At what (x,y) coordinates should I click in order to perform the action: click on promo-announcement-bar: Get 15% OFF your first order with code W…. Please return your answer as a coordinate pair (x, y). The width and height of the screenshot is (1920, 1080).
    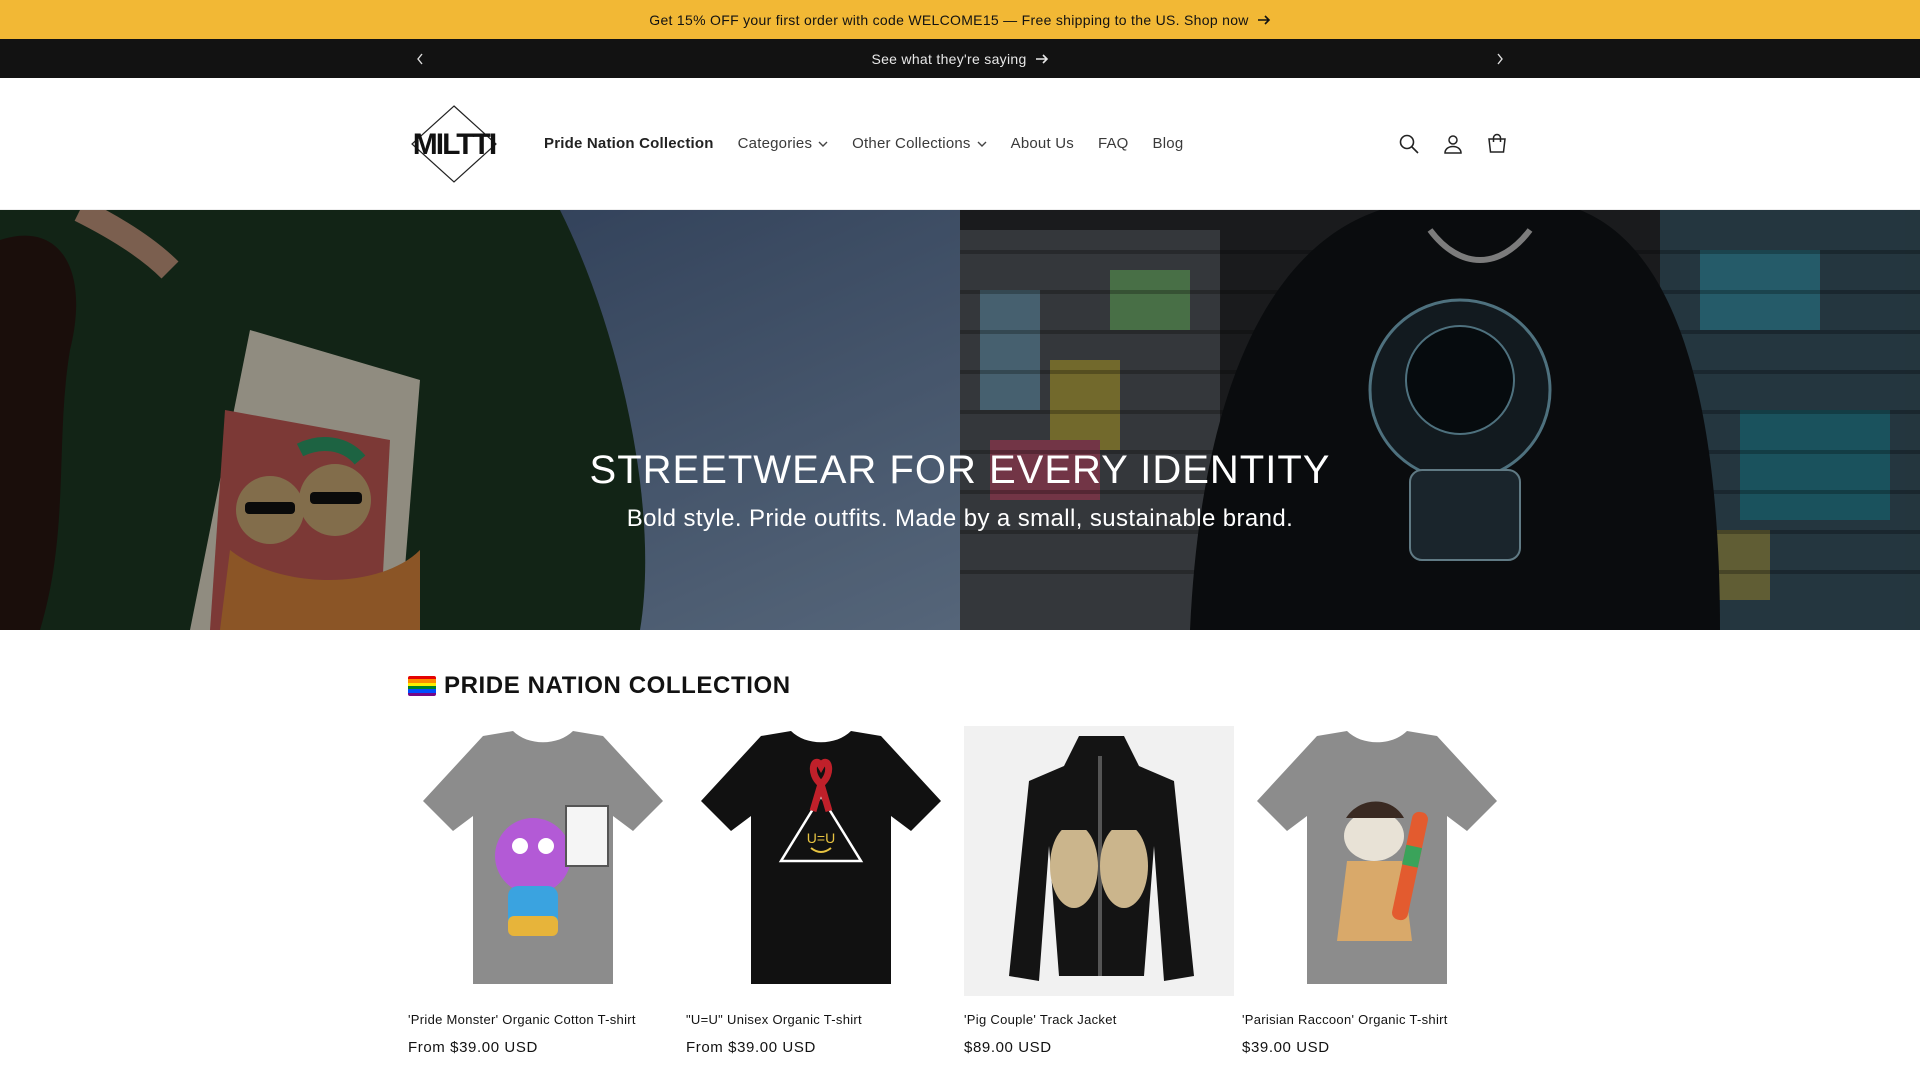
    Looking at the image, I should click on (960, 19).